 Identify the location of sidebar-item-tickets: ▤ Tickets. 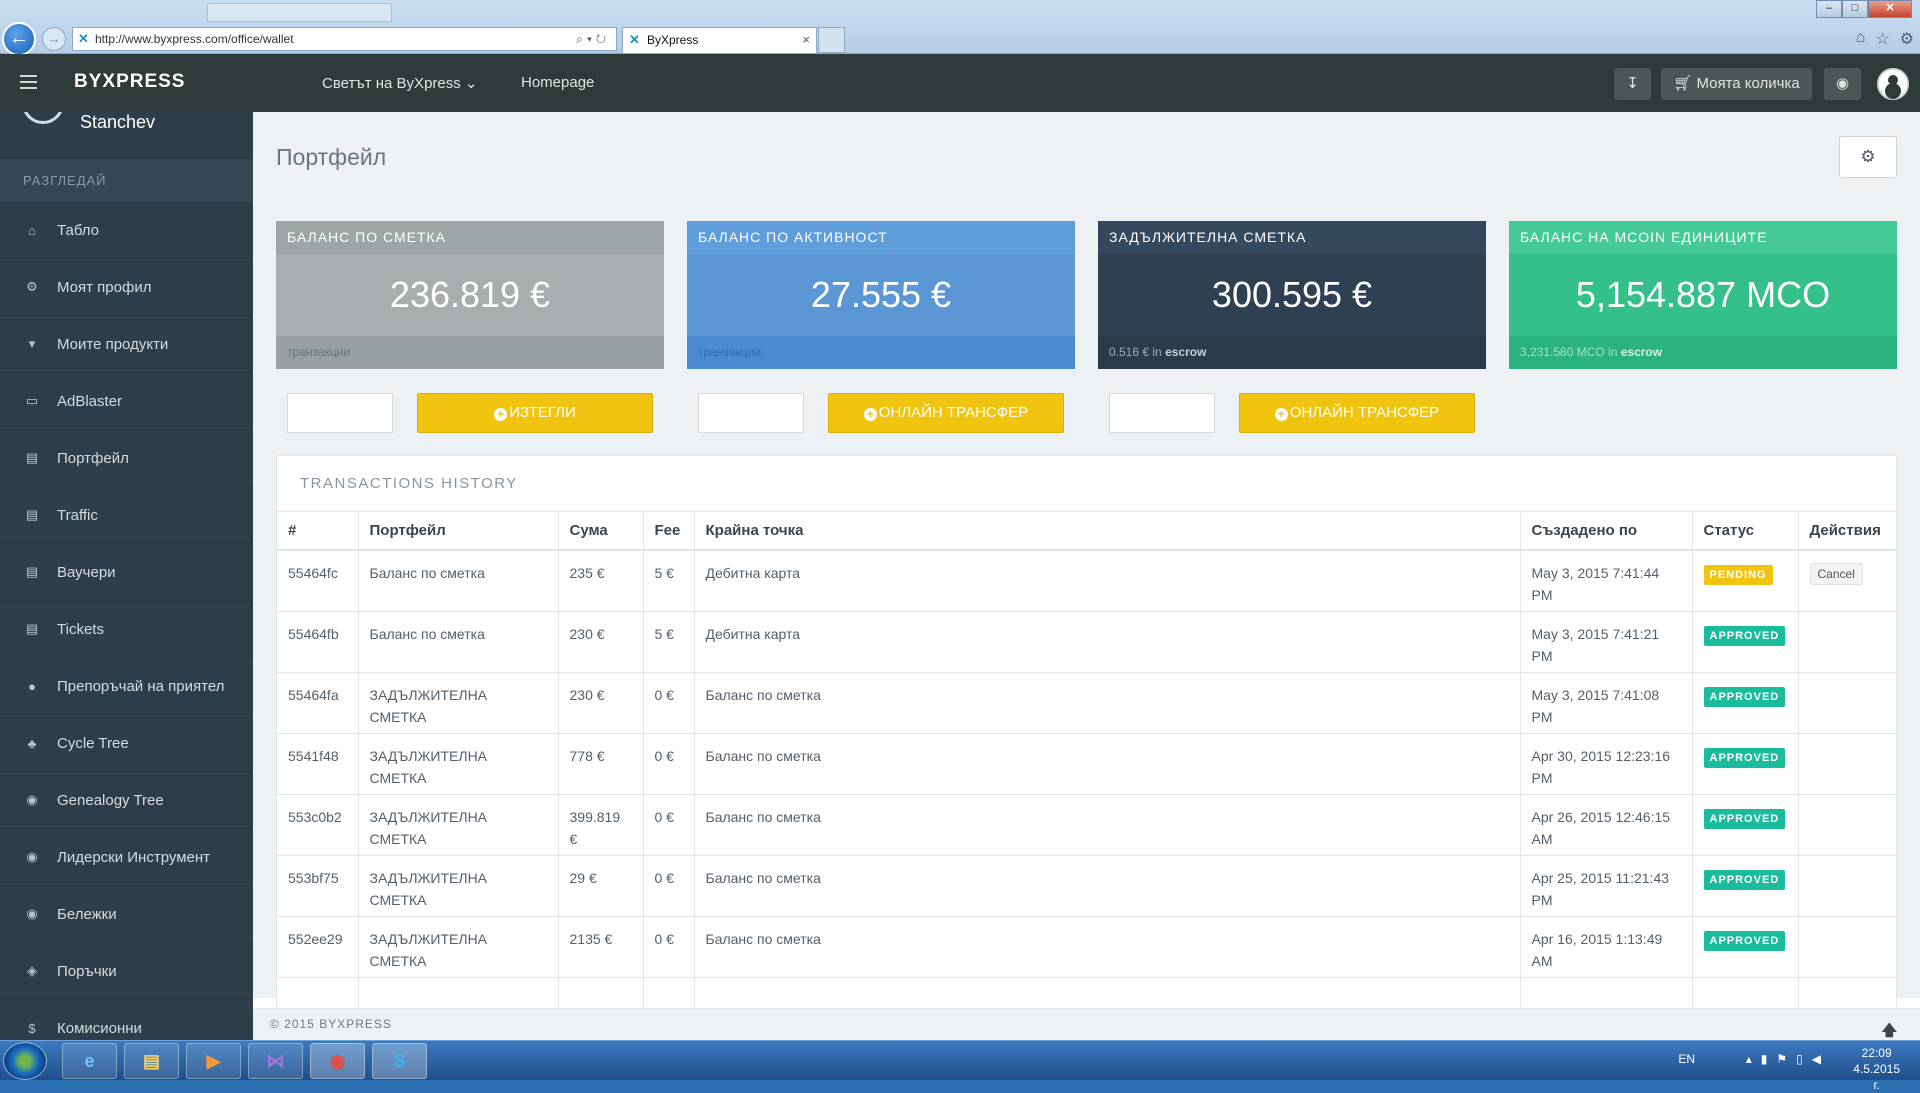
(126, 629).